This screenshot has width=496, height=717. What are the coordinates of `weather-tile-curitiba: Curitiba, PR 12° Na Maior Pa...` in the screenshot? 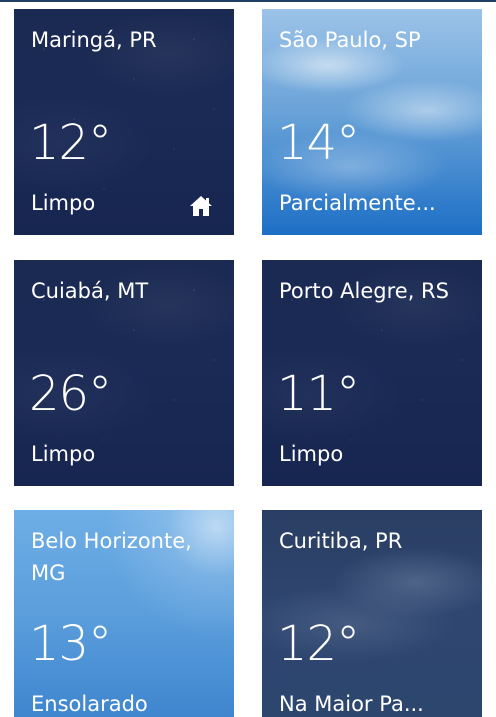 It's located at (372, 613).